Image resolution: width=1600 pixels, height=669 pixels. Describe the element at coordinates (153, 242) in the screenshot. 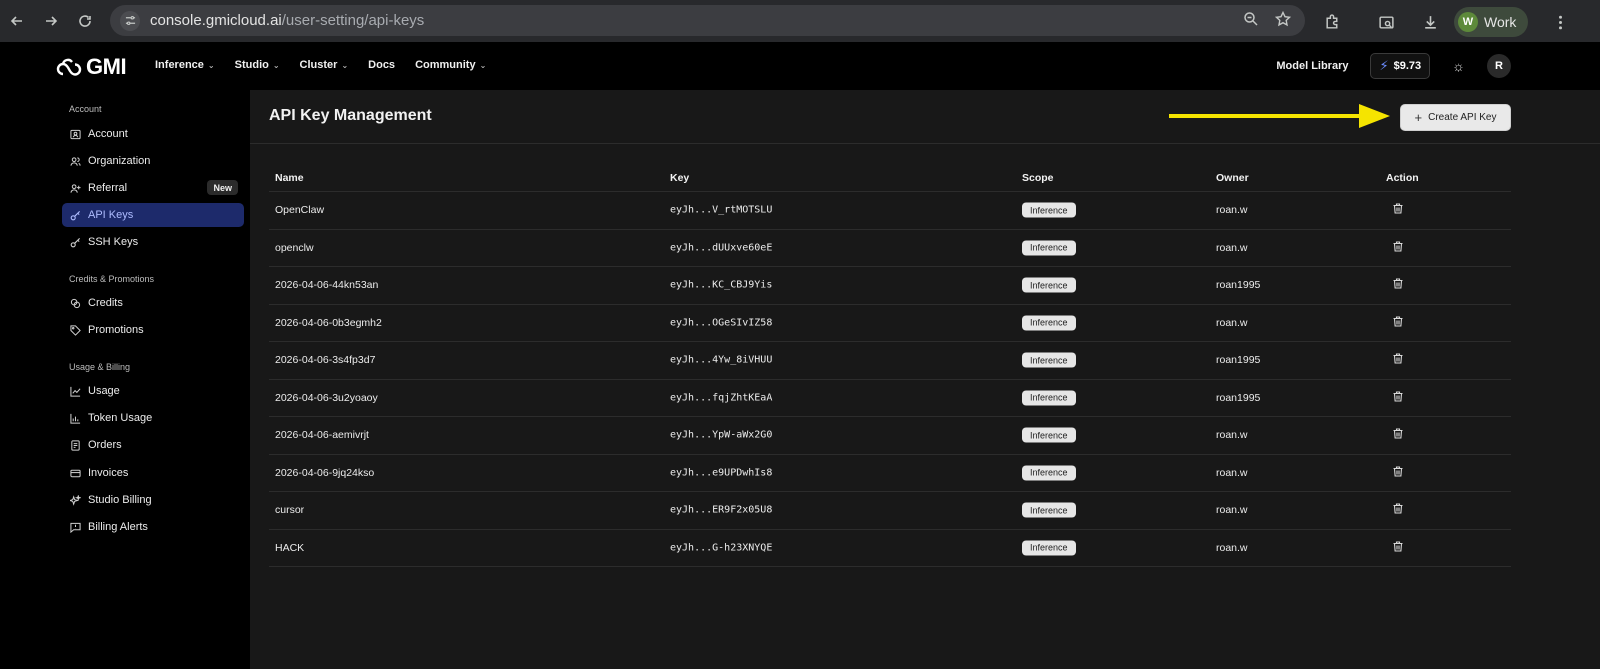

I see `sidebar-item-ssh-keys: SSH Keys` at that location.